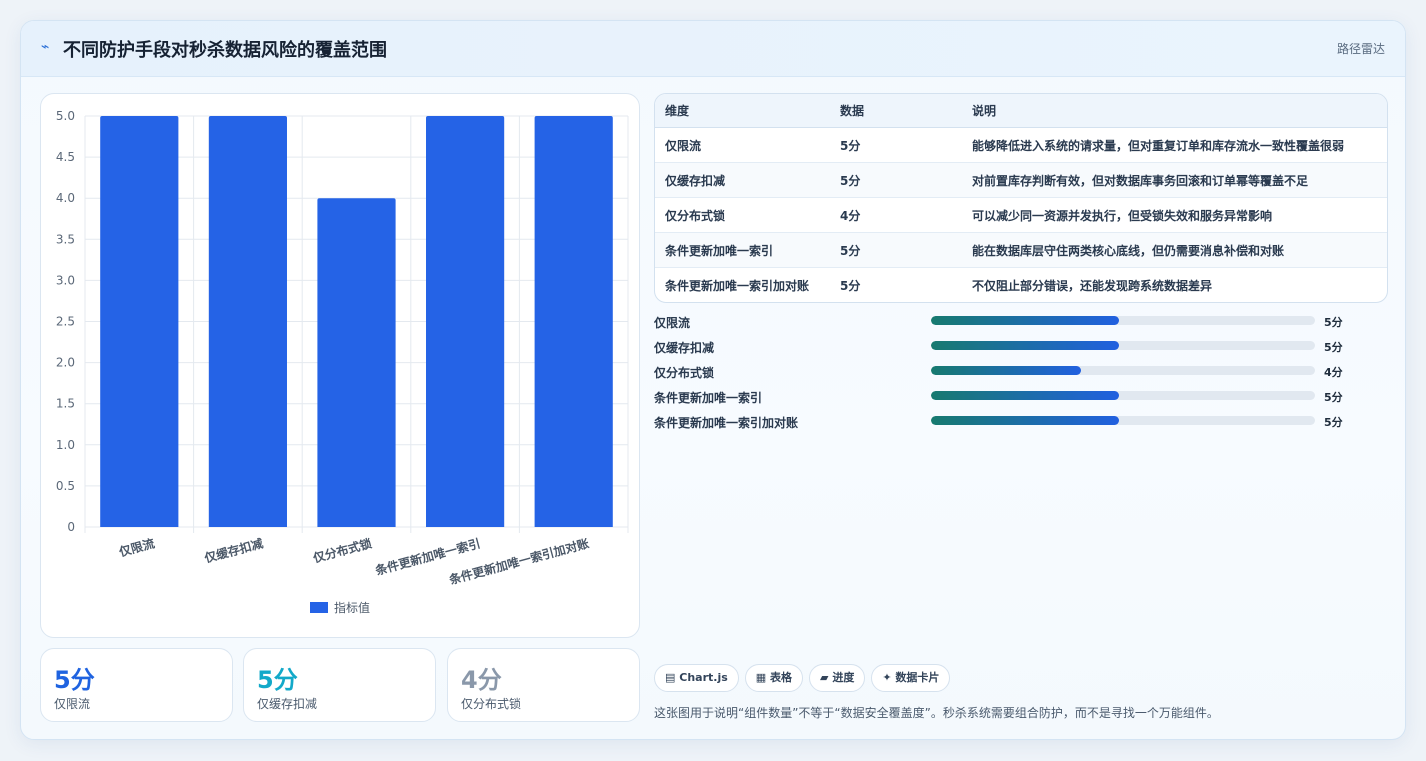 The width and height of the screenshot is (1426, 761). What do you see at coordinates (670, 677) in the screenshot?
I see `chart-icon: ▤` at bounding box center [670, 677].